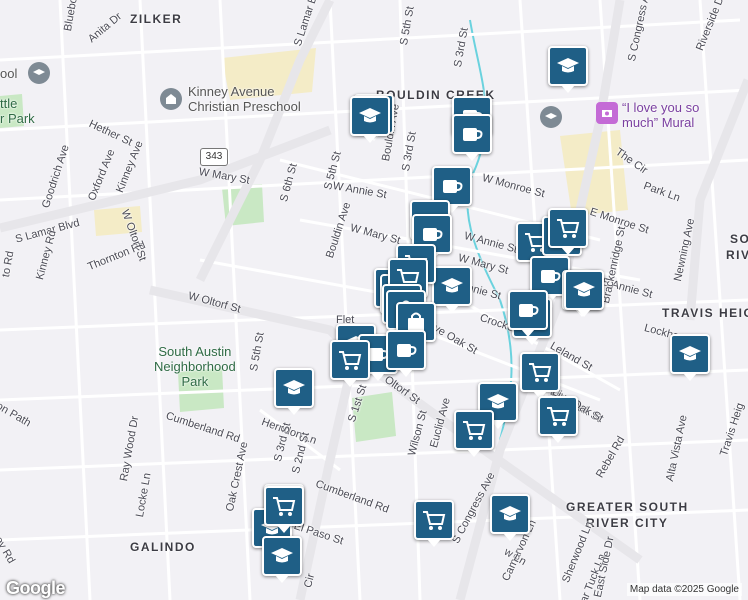 Image resolution: width=748 pixels, height=600 pixels. I want to click on area-label: ZILKER, so click(156, 19).